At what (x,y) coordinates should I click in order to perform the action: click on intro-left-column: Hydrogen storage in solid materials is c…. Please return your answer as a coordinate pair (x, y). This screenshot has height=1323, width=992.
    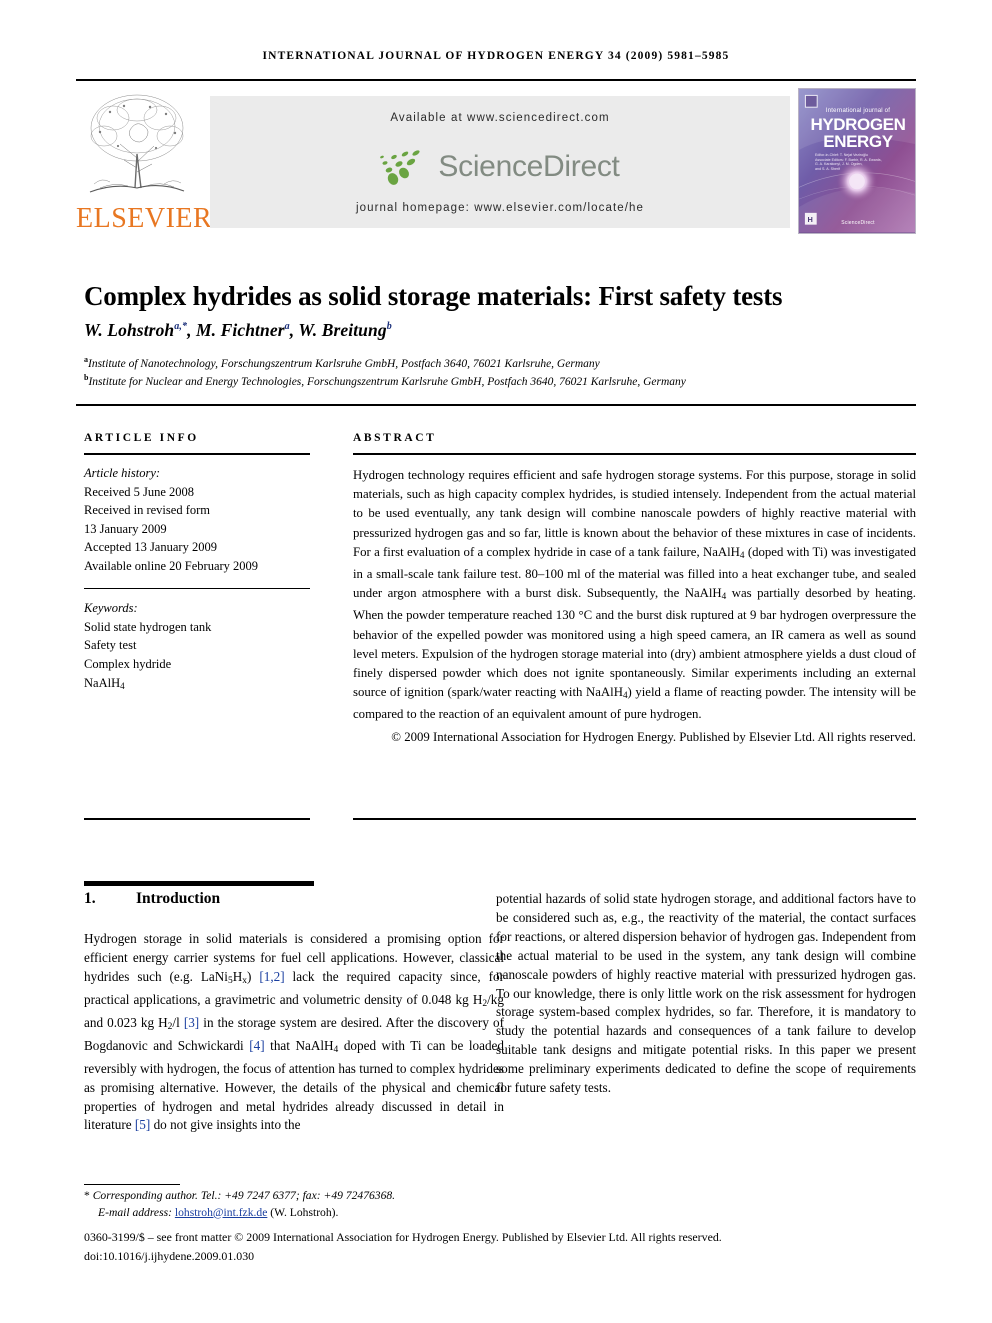
    Looking at the image, I should click on (294, 1032).